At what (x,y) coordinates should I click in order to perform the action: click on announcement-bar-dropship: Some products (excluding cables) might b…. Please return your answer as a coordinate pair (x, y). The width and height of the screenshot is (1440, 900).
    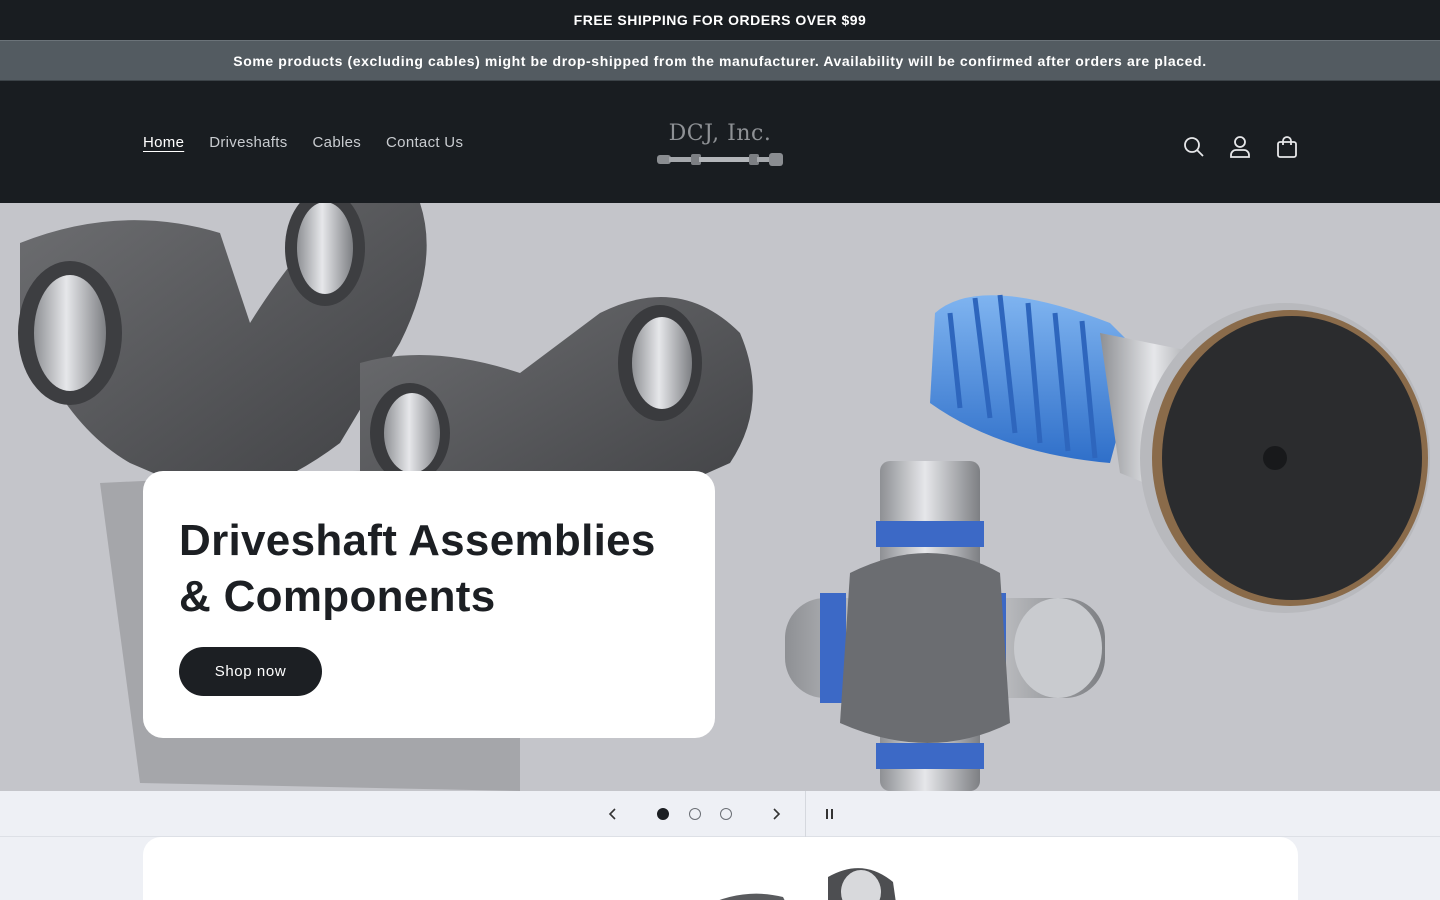
    Looking at the image, I should click on (720, 60).